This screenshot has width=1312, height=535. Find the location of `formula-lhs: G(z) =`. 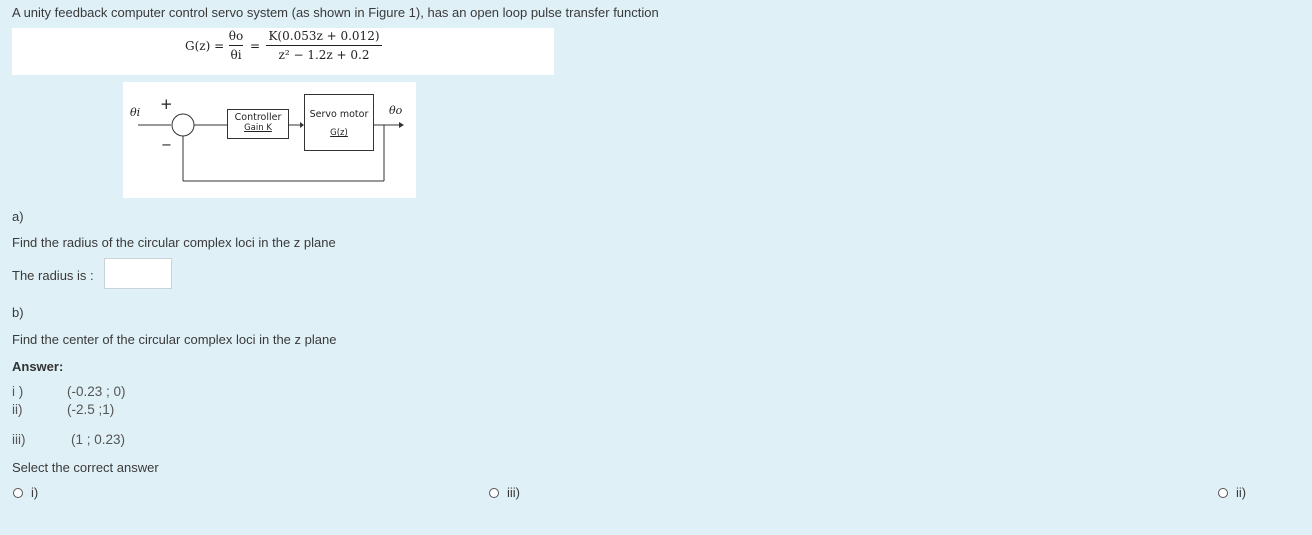

formula-lhs: G(z) = is located at coordinates (205, 46).